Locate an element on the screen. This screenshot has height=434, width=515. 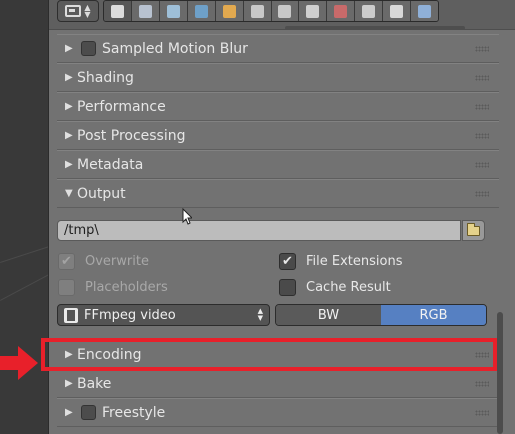
panel-title: Freestyle is located at coordinates (134, 412).